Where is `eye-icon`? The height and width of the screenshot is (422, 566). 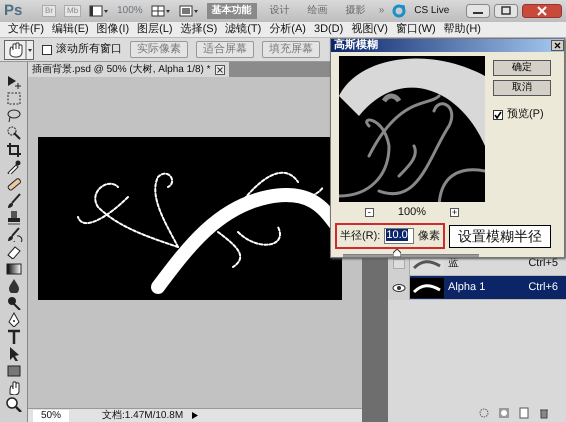
eye-icon is located at coordinates (399, 288).